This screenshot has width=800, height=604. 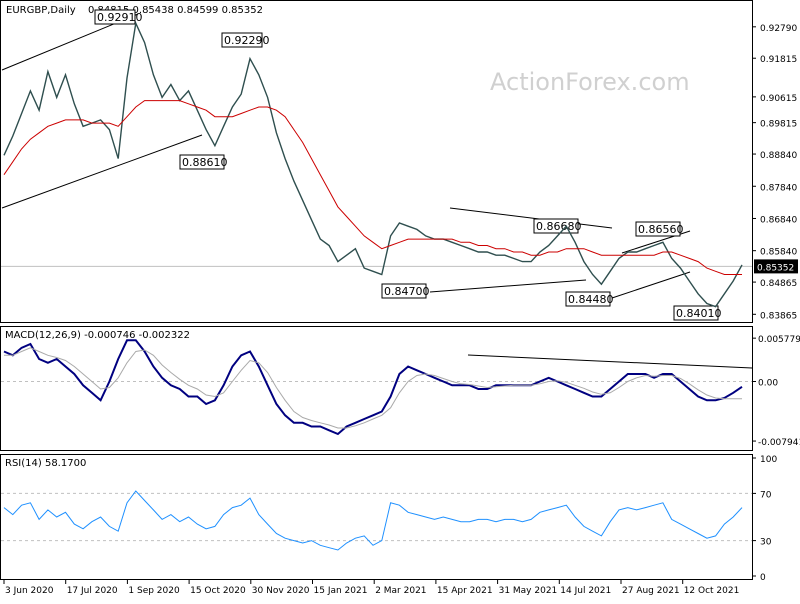 I want to click on macd-tick-label-0: 0.005779, so click(x=779, y=340).